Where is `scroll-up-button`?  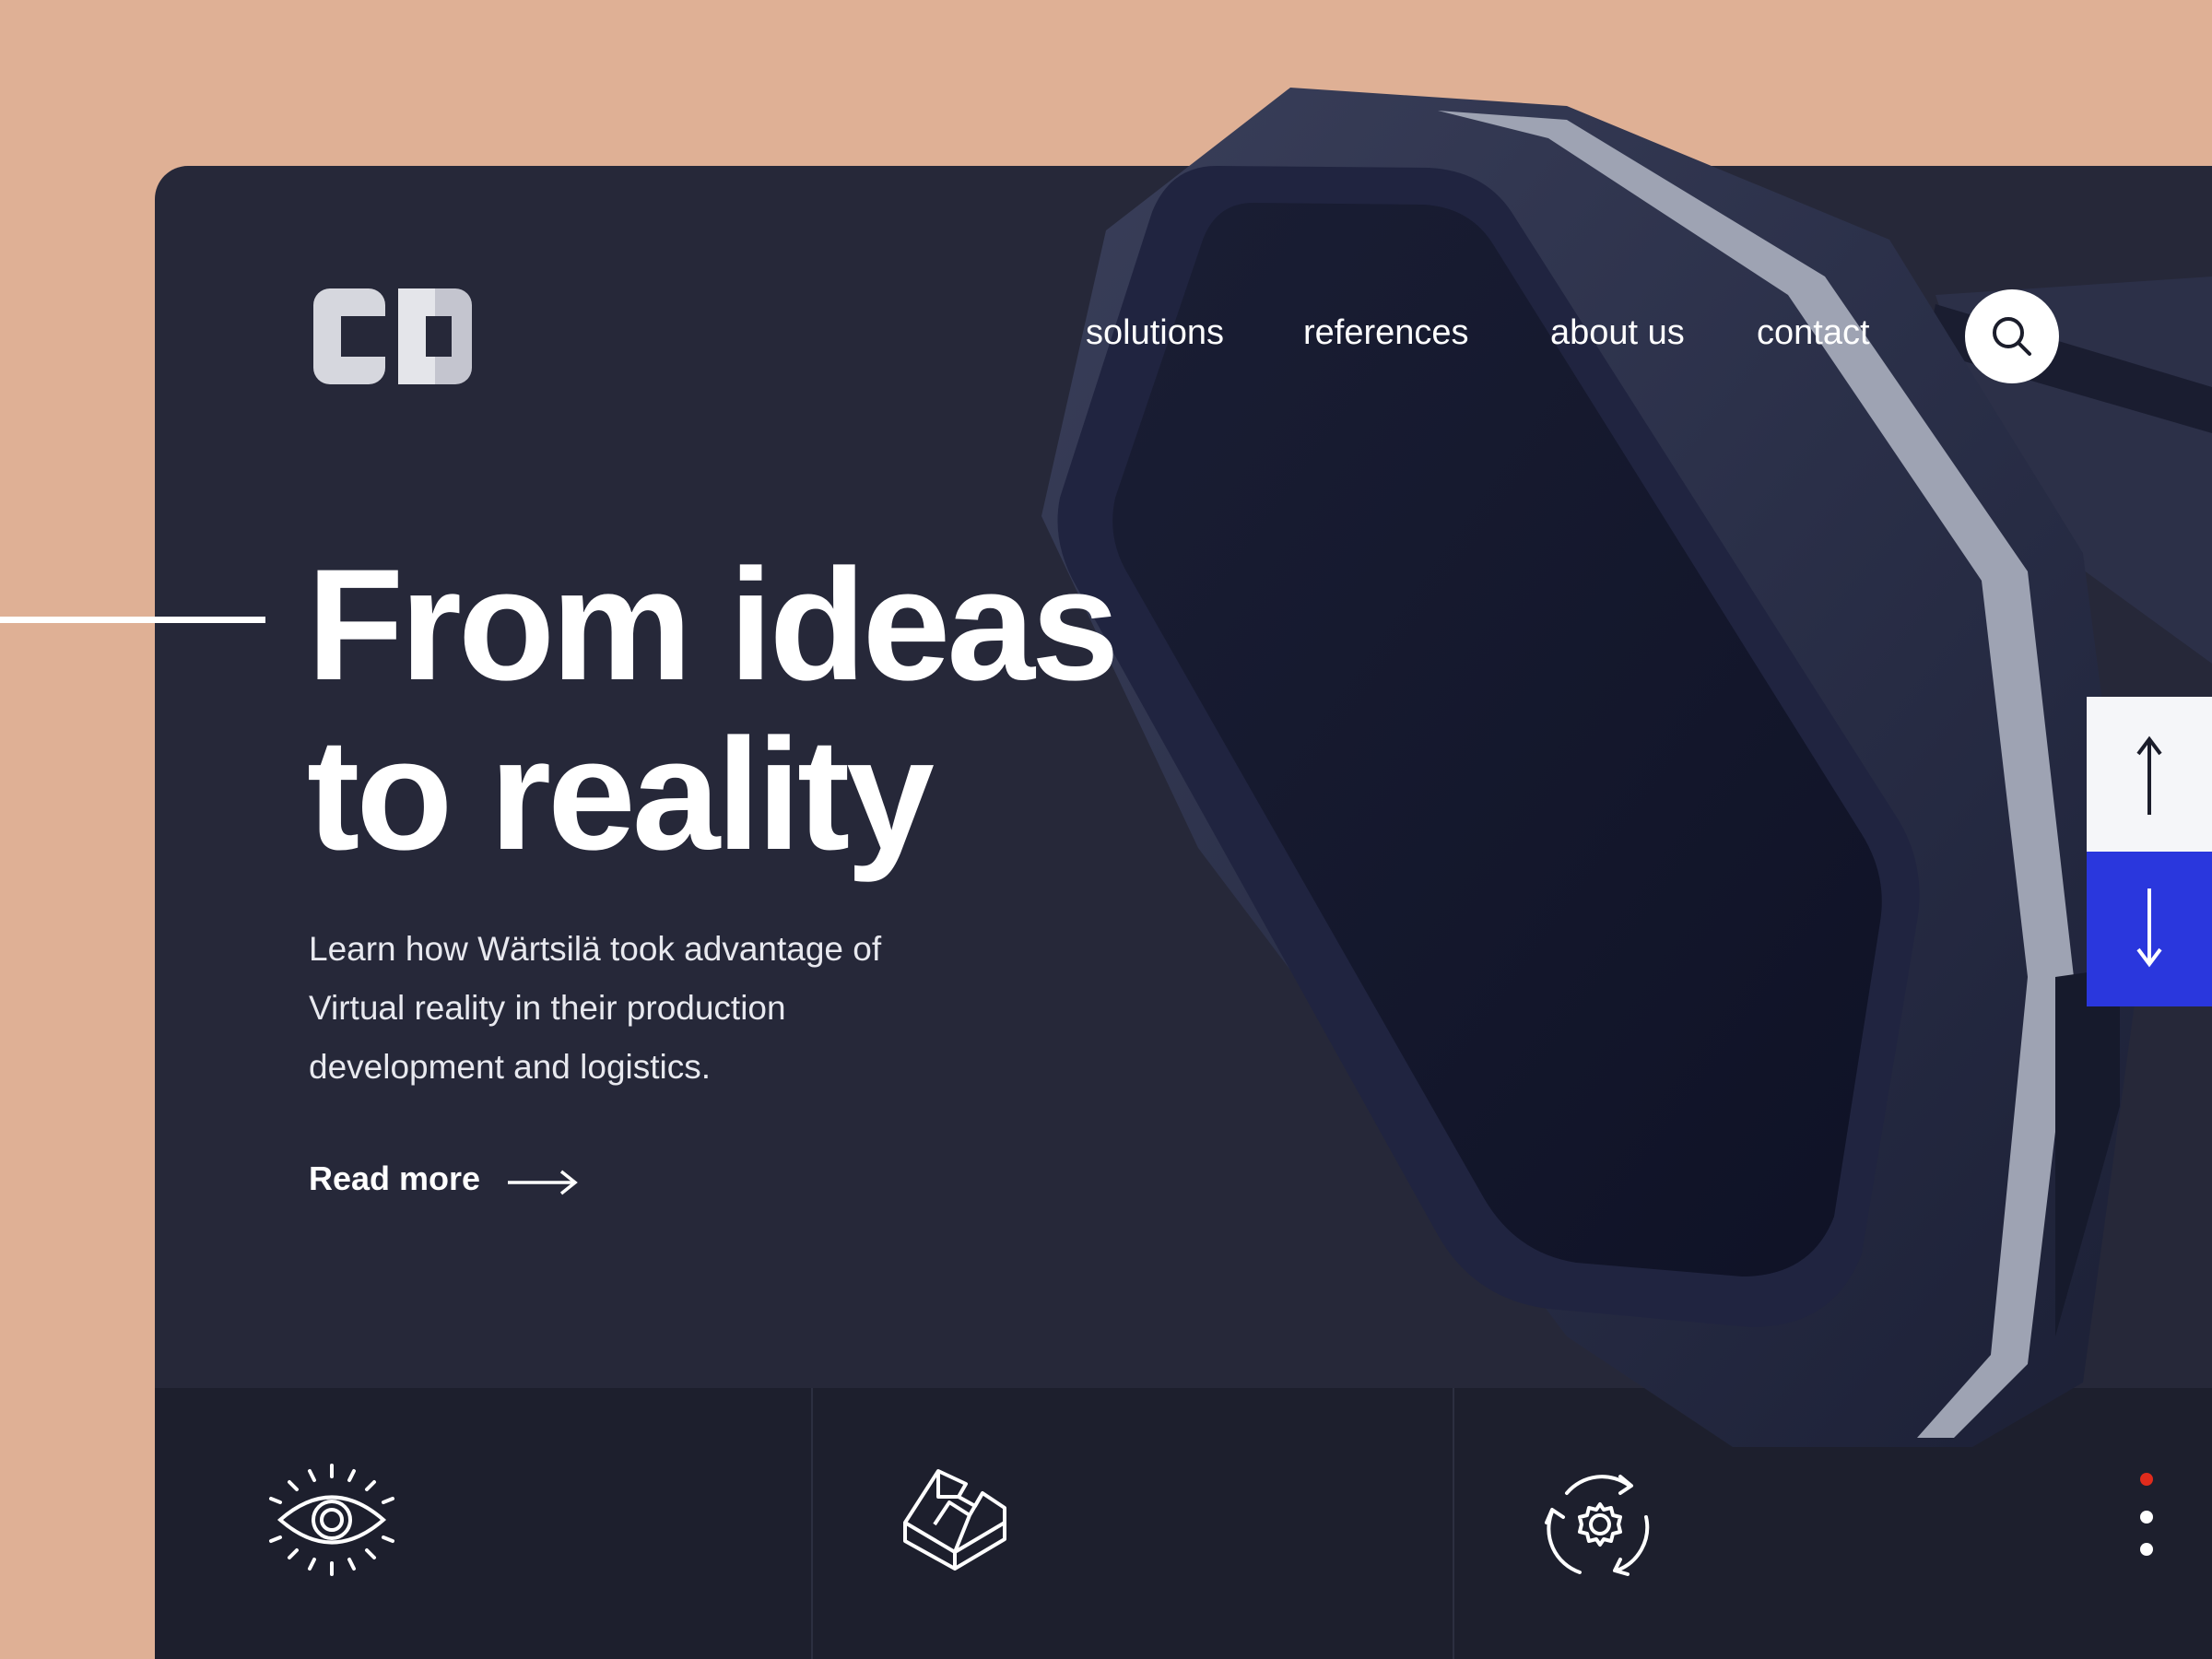 scroll-up-button is located at coordinates (2149, 774).